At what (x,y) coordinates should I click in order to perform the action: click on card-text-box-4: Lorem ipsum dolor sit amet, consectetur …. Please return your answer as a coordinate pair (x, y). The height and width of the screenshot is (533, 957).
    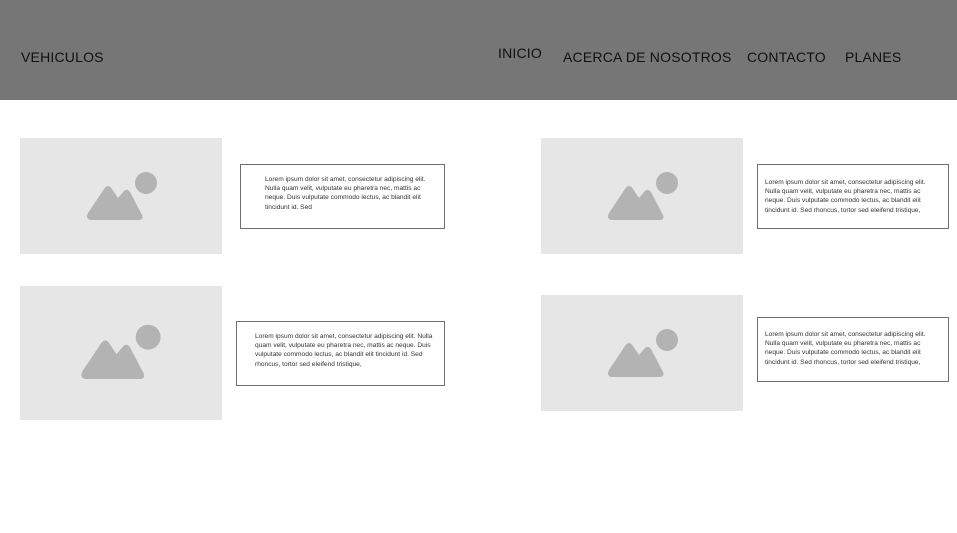
    Looking at the image, I should click on (853, 349).